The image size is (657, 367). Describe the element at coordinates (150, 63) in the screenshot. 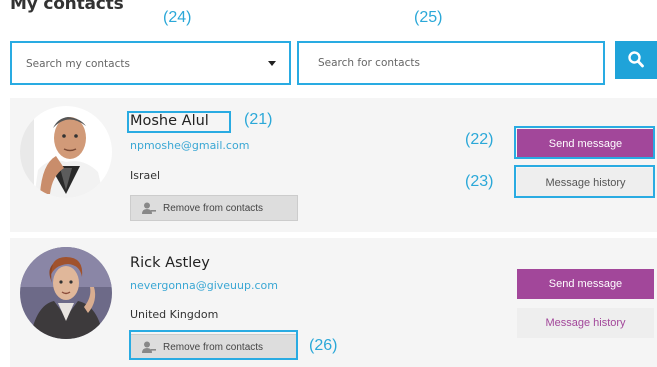

I see `search-my-contacts-select: Search my contacts` at that location.